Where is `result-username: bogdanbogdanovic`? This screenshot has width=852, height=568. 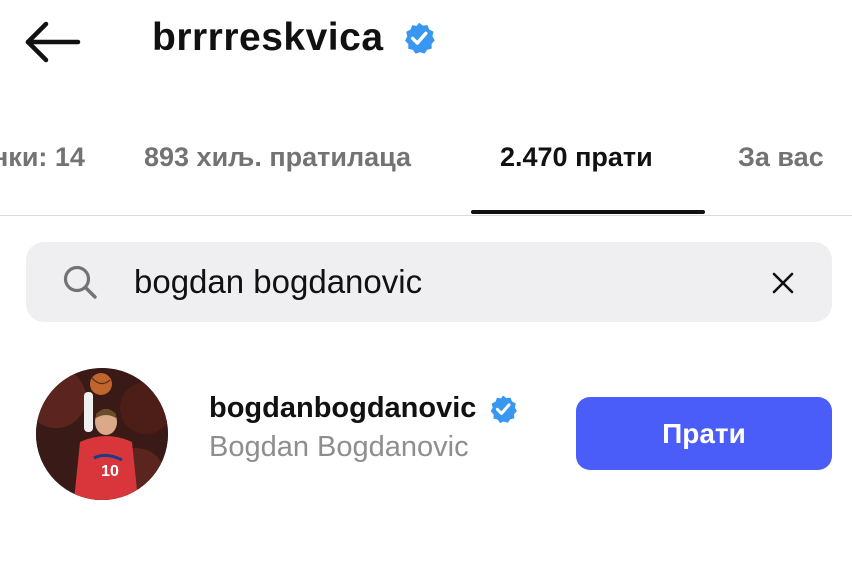
result-username: bogdanbogdanovic is located at coordinates (342, 408).